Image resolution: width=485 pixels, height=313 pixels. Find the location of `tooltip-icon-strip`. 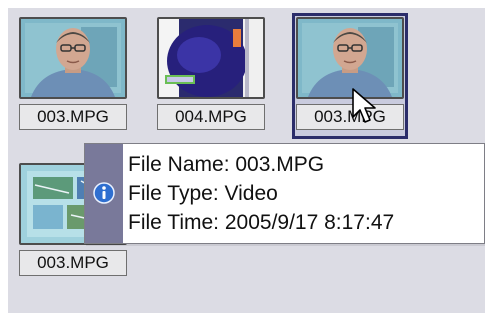

tooltip-icon-strip is located at coordinates (104, 193).